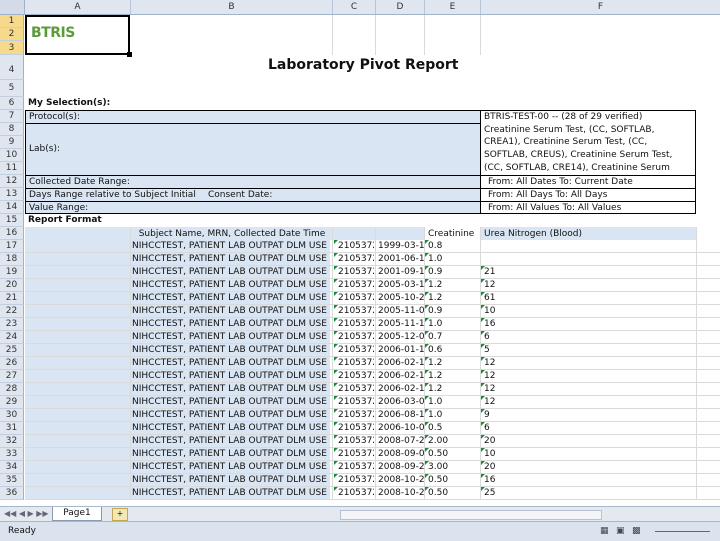  What do you see at coordinates (12, 298) in the screenshot?
I see `row-header-21: 21` at bounding box center [12, 298].